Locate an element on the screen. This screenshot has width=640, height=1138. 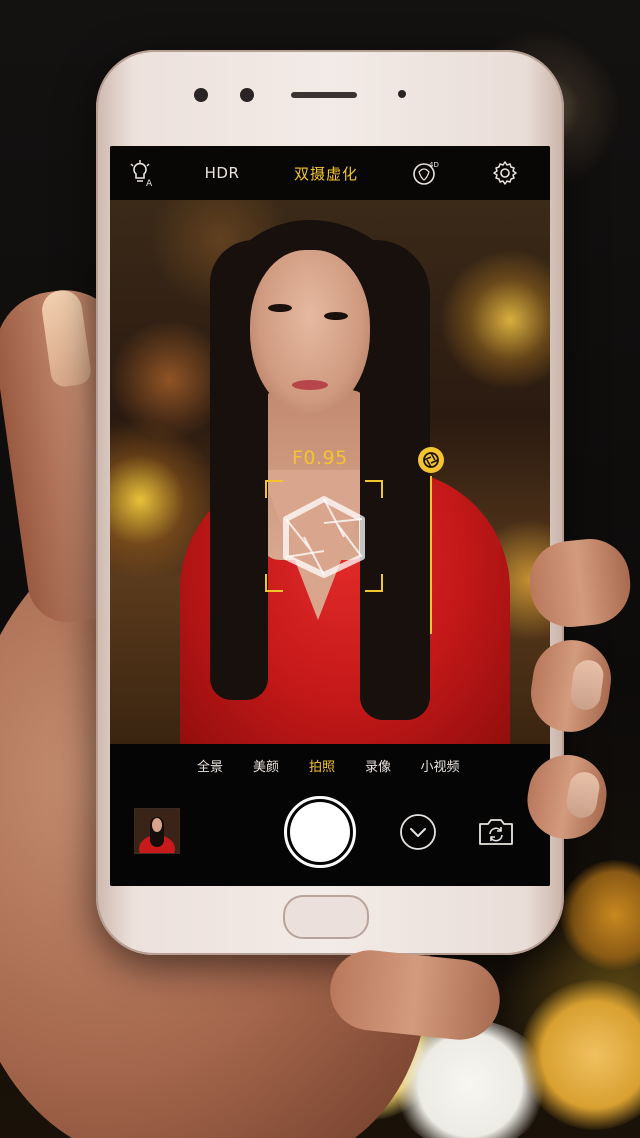
mode-video: 录像 is located at coordinates (378, 768).